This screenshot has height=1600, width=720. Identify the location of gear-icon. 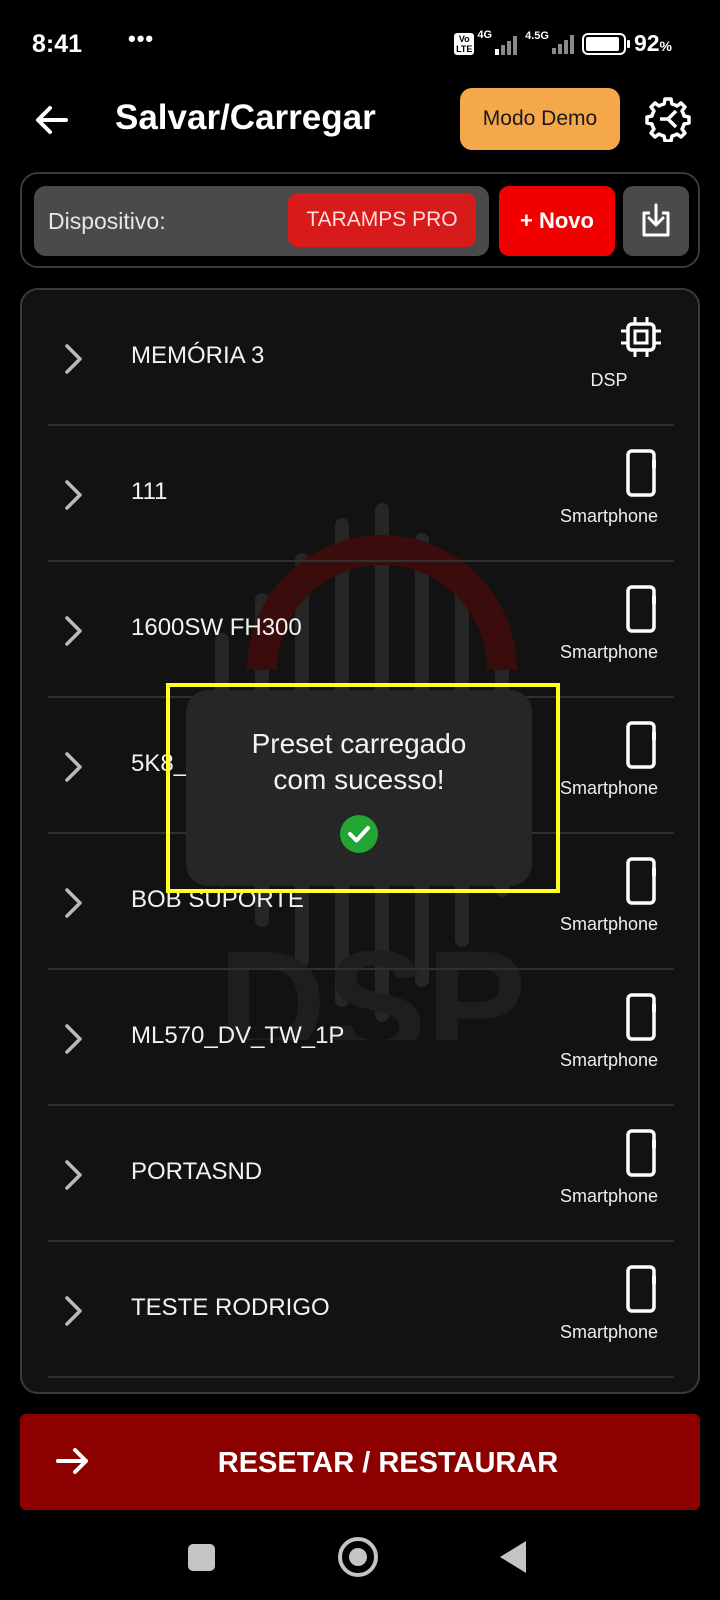
(668, 119).